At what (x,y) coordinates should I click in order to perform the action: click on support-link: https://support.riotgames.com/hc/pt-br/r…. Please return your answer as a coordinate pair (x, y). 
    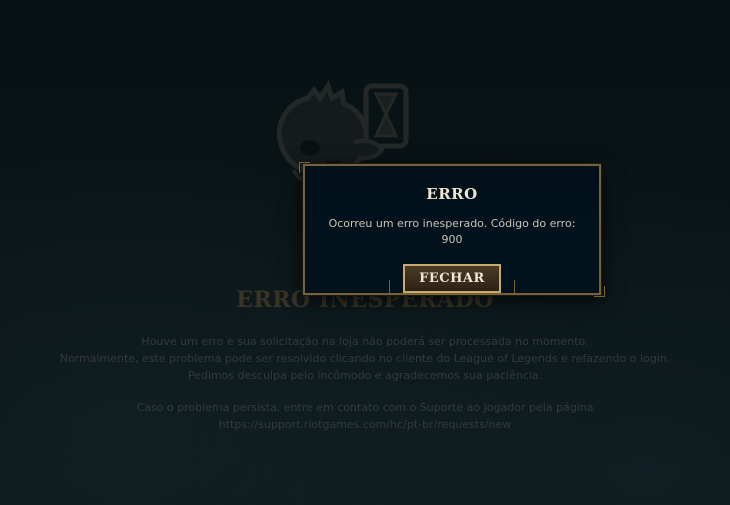
    Looking at the image, I should click on (365, 424).